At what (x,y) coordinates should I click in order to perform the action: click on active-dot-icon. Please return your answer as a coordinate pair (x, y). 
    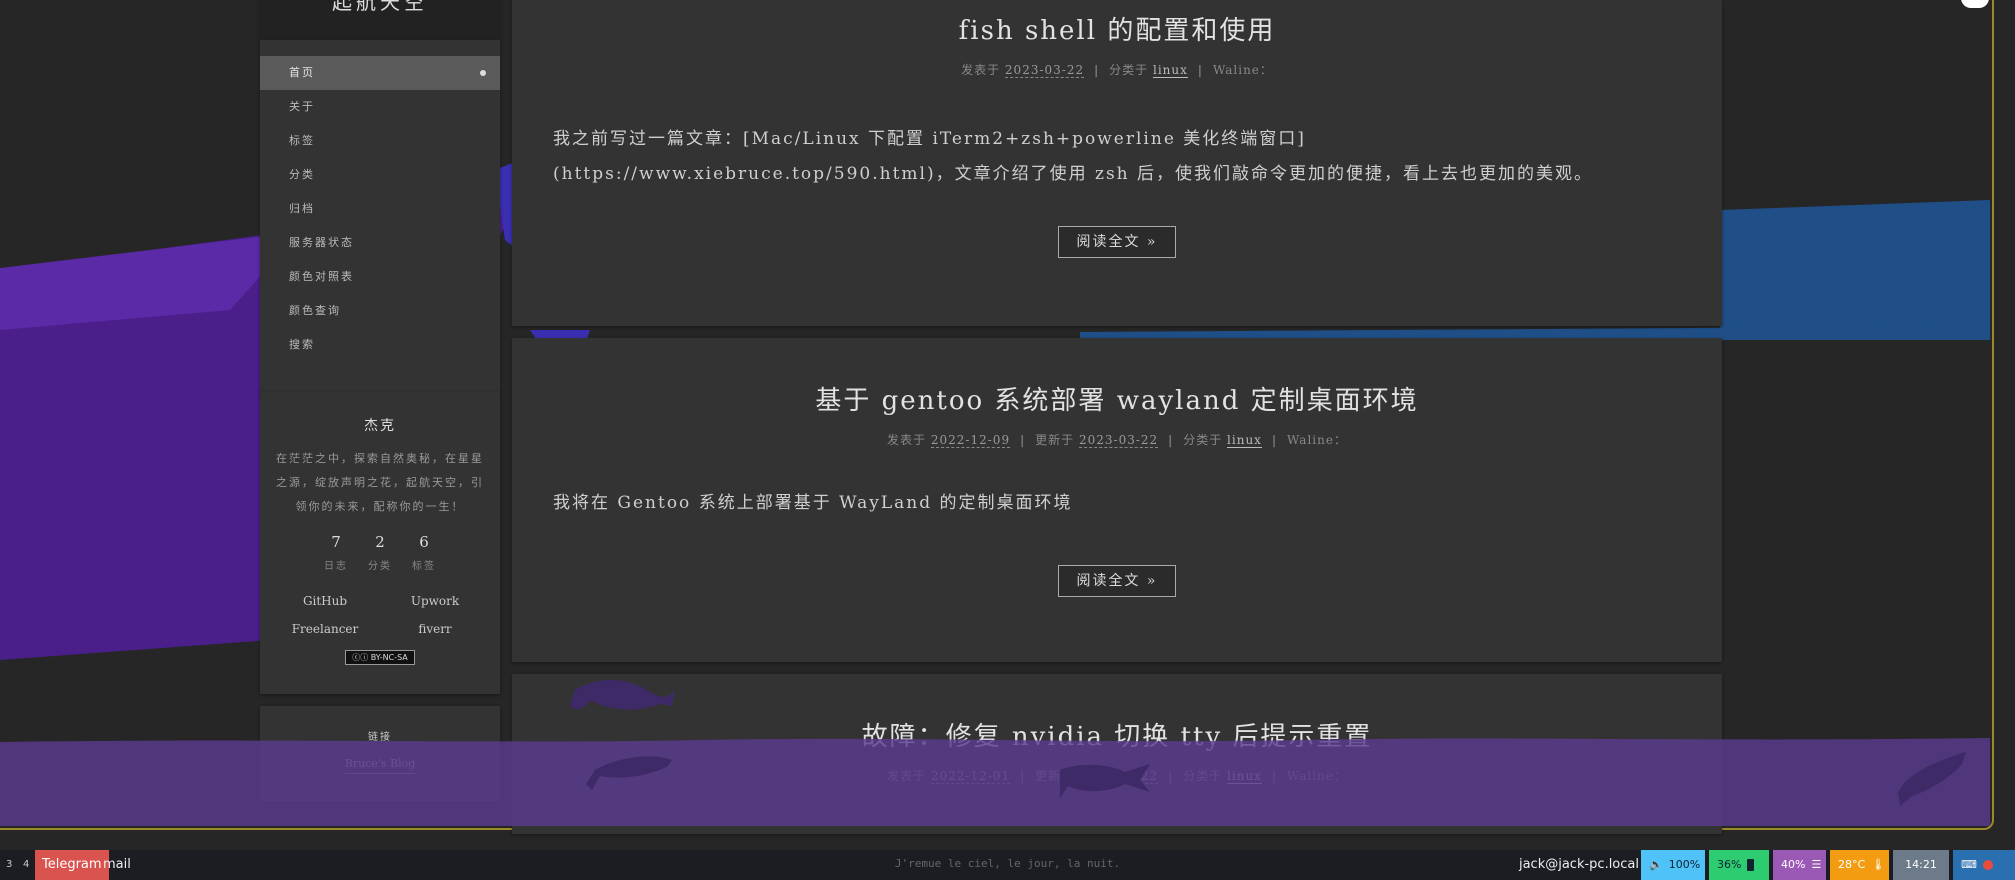
    Looking at the image, I should click on (483, 73).